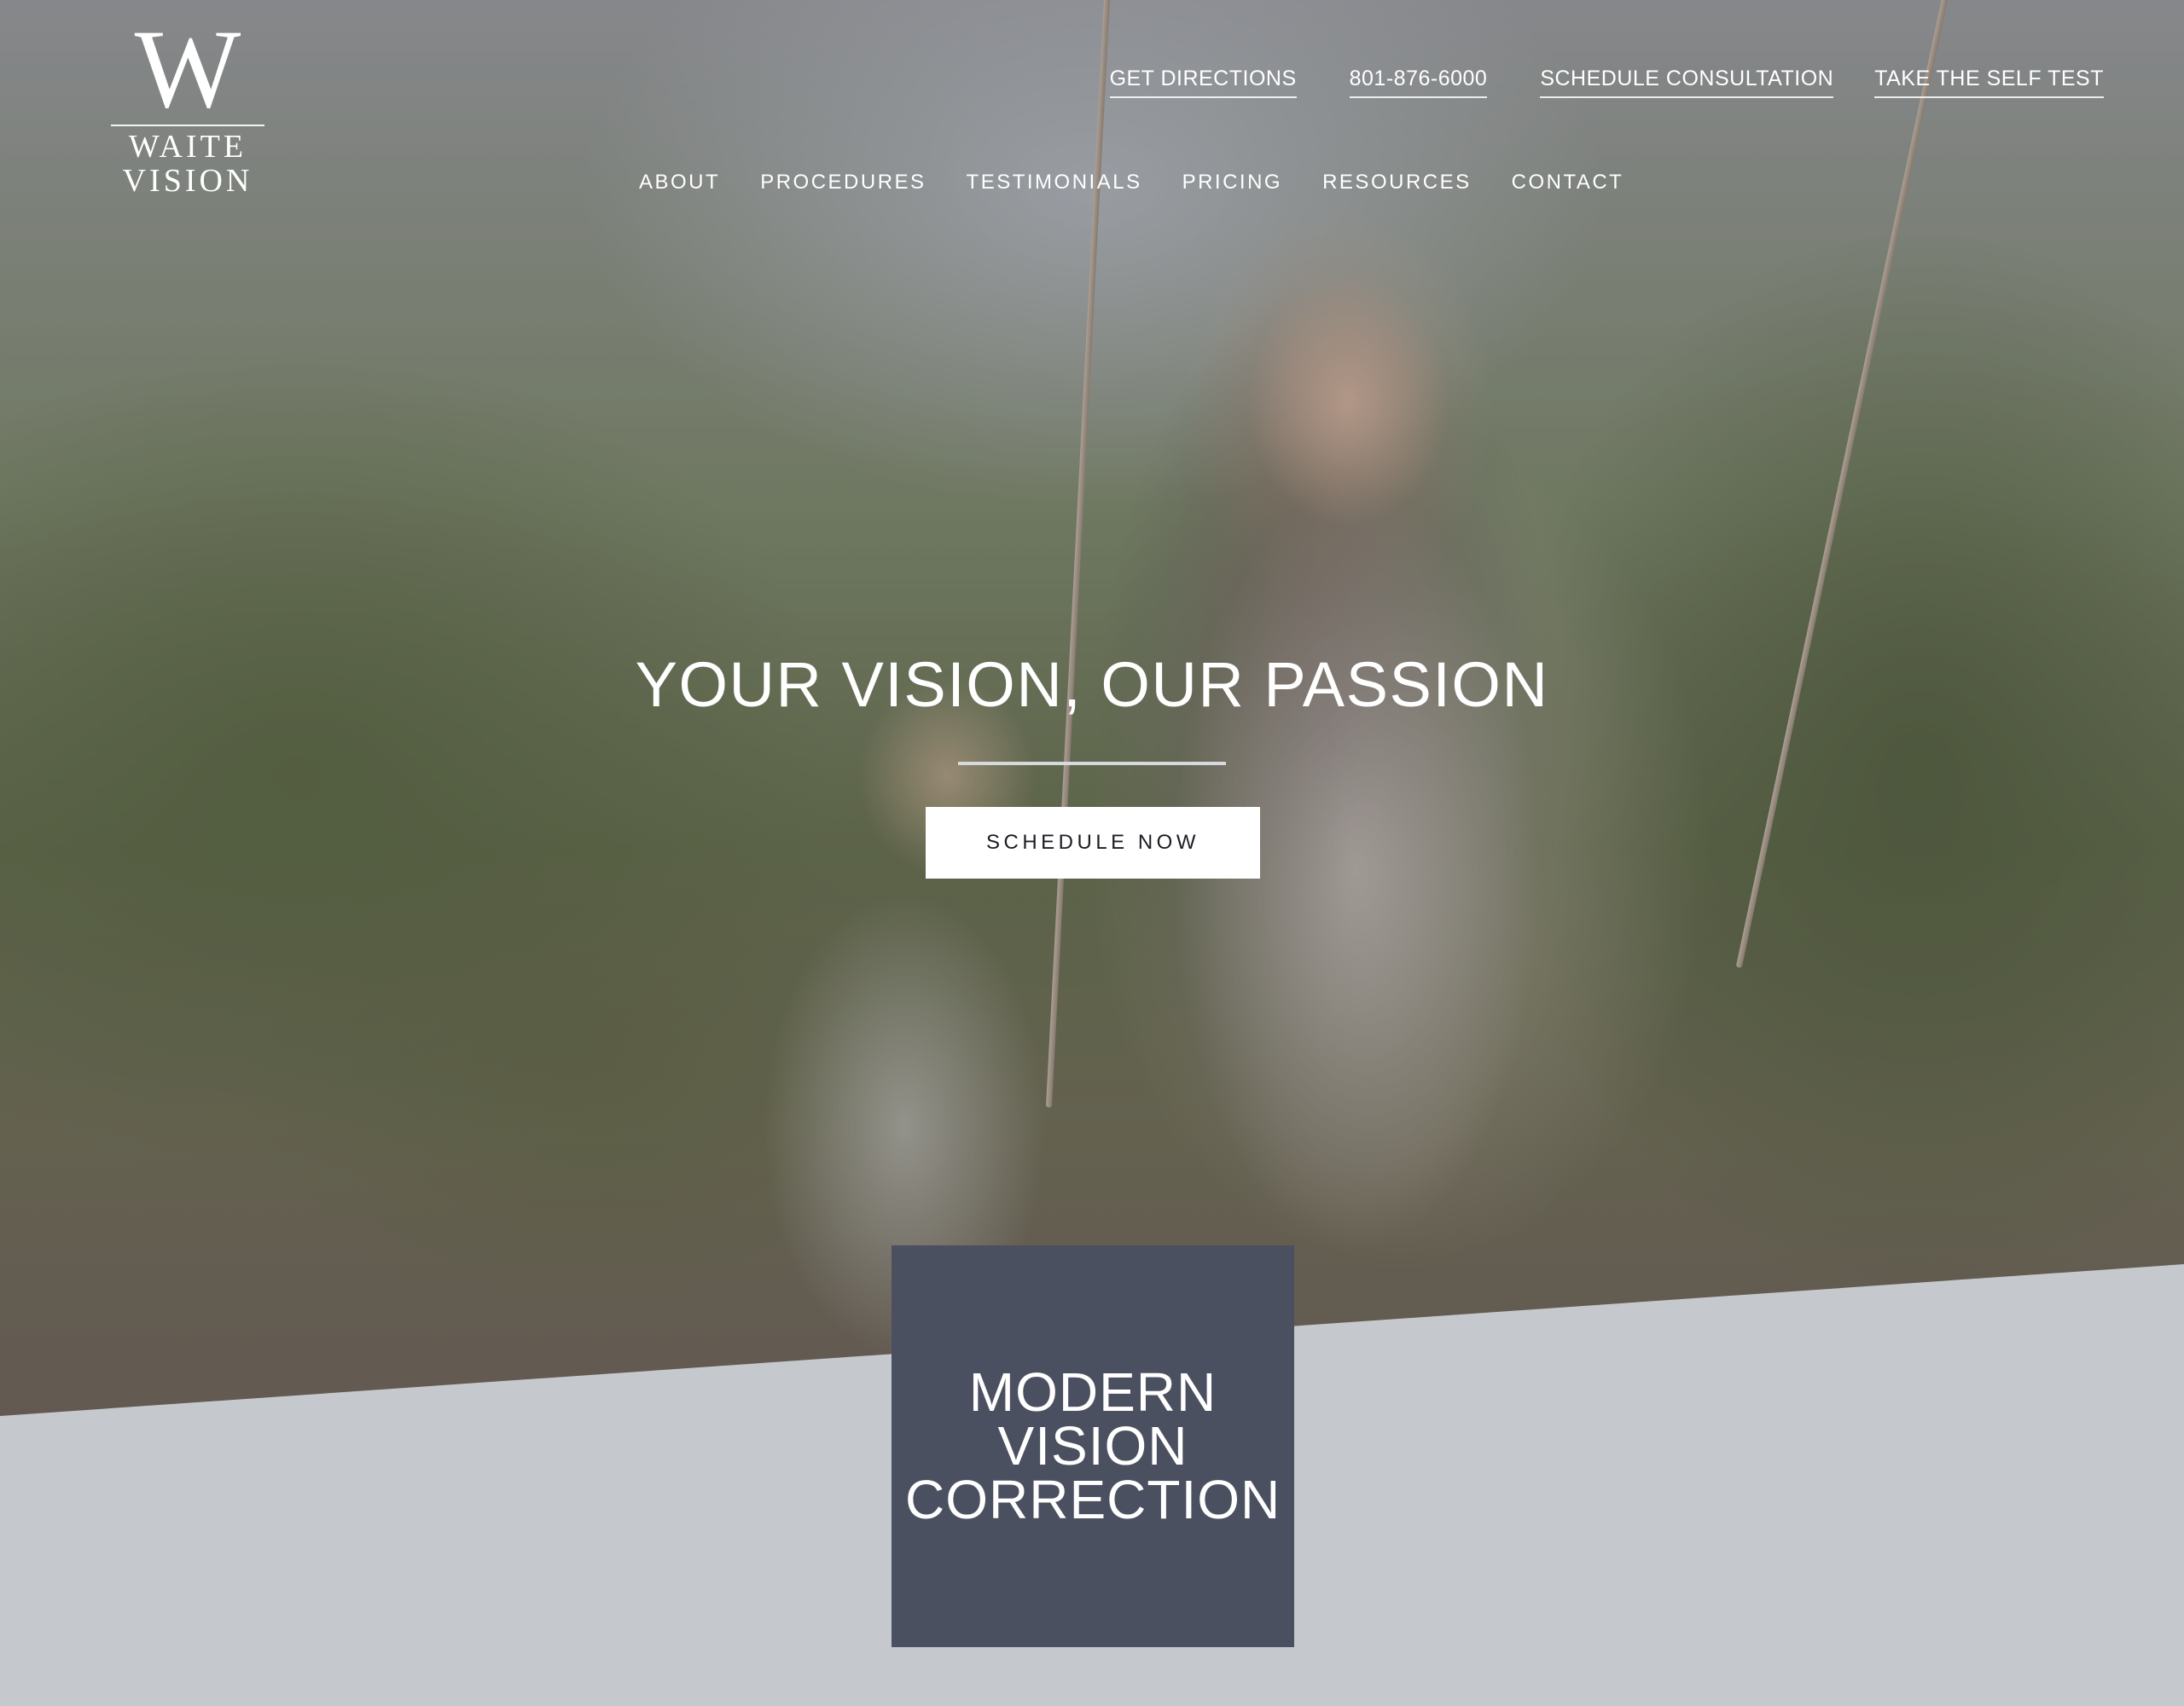  I want to click on site-logo: W WAITE VISION, so click(188, 102).